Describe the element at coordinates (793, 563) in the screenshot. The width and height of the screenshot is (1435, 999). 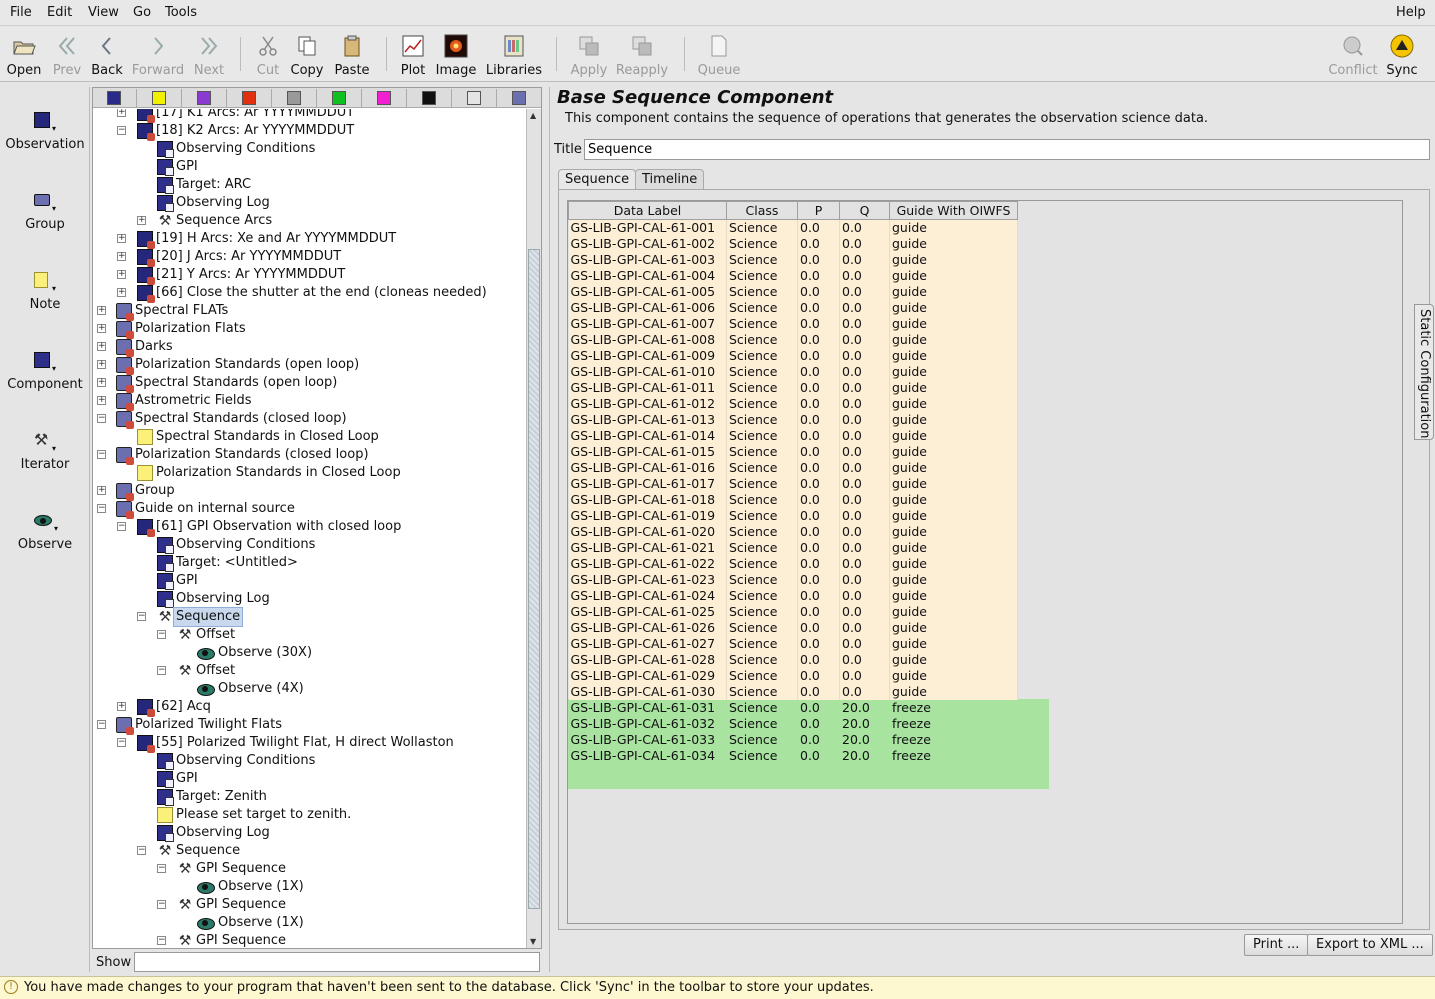
I see `table-row: GS-LIB-GPI-CAL-61-022 Science 0.0 0.0 guide` at that location.